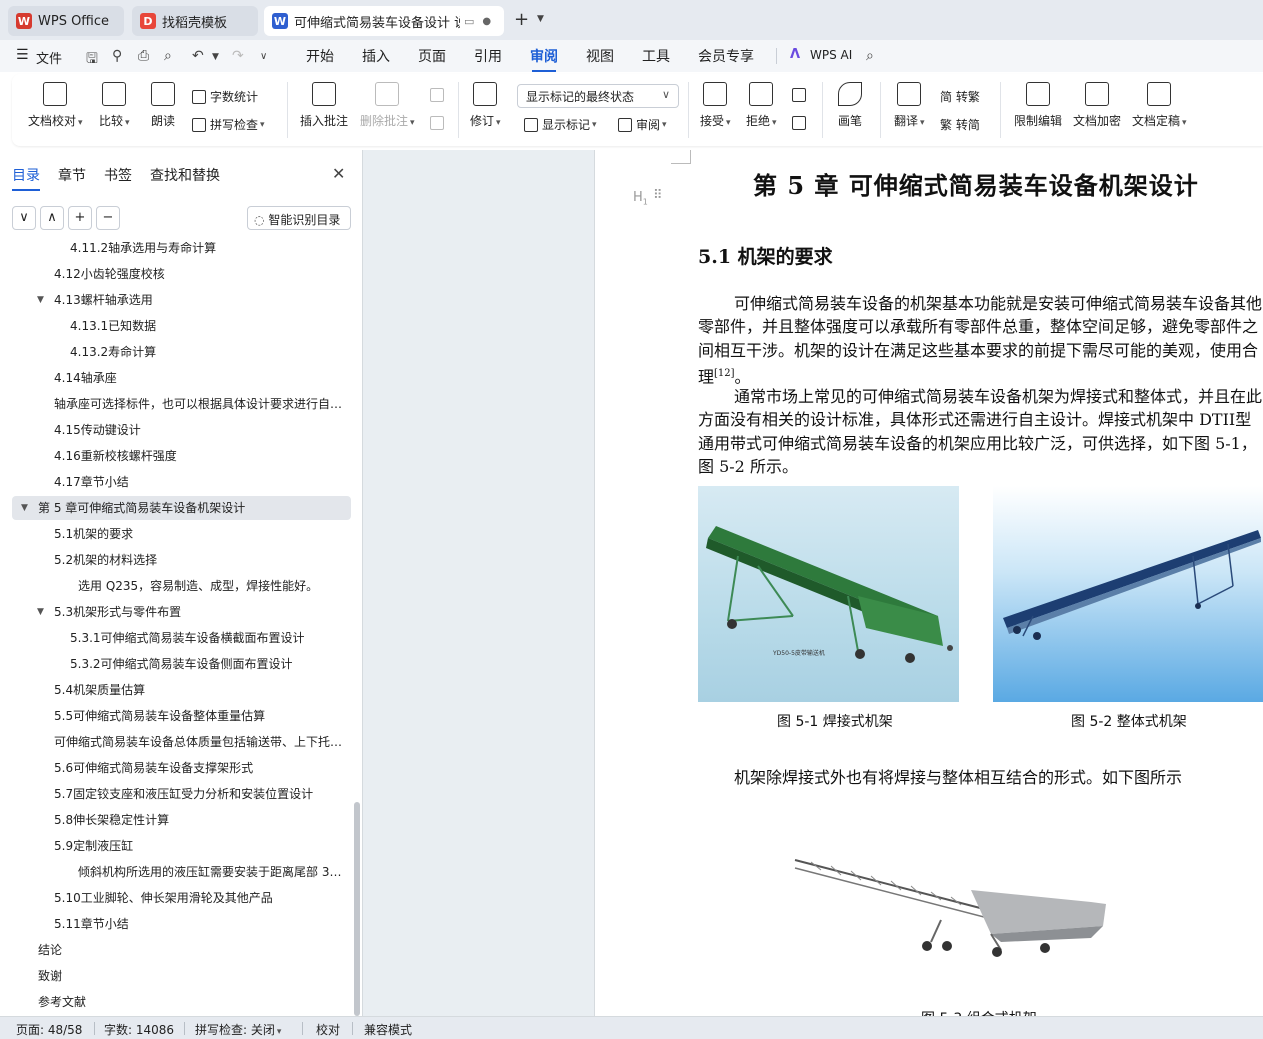  I want to click on nav-tab-bookmarks: 书签, so click(118, 175).